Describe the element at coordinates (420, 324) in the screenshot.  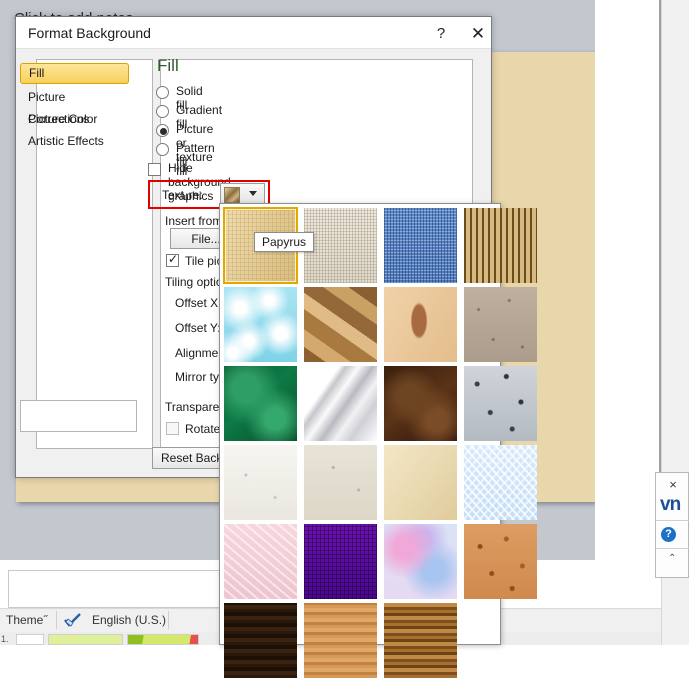
I see `texture-swatch-fish-fossil` at that location.